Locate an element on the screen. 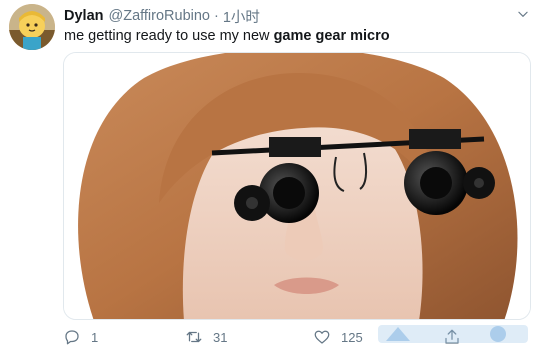 The height and width of the screenshot is (351, 540). tweet-time: 1小时 is located at coordinates (241, 16).